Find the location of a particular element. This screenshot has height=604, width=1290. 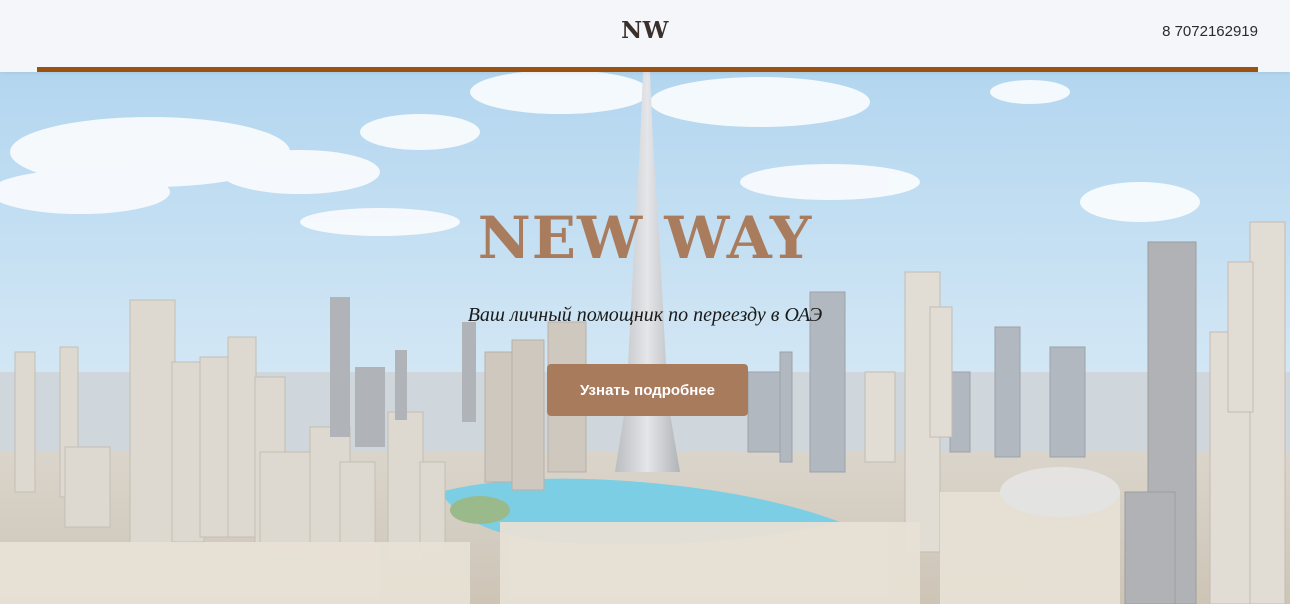

learn-more-button: Узнать подробнее is located at coordinates (647, 390).